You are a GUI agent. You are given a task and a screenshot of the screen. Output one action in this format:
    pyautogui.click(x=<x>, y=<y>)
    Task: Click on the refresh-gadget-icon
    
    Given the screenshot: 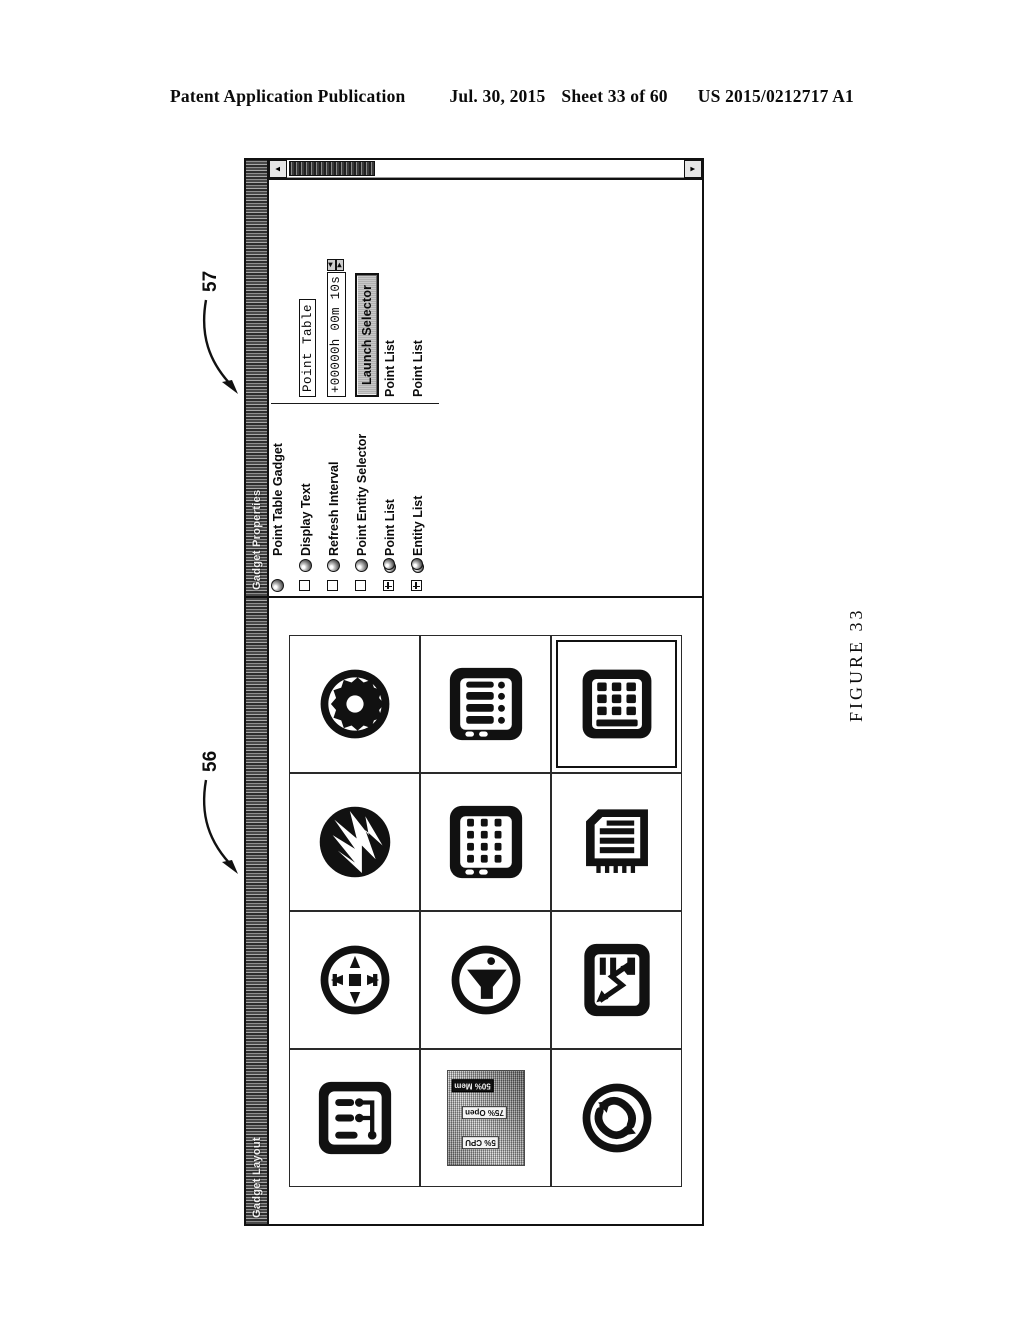 What is the action you would take?
    pyautogui.click(x=616, y=1118)
    